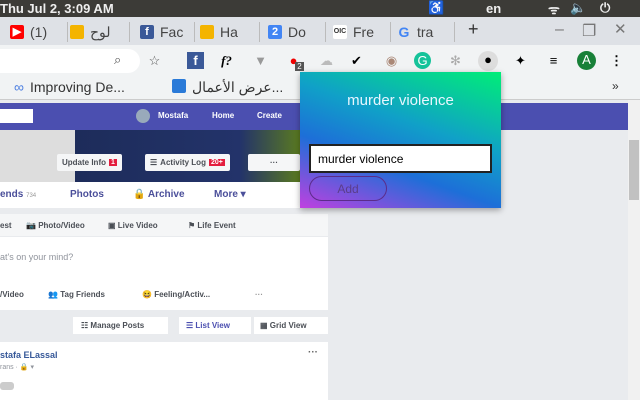  I want to click on label: Update Info, so click(84, 162).